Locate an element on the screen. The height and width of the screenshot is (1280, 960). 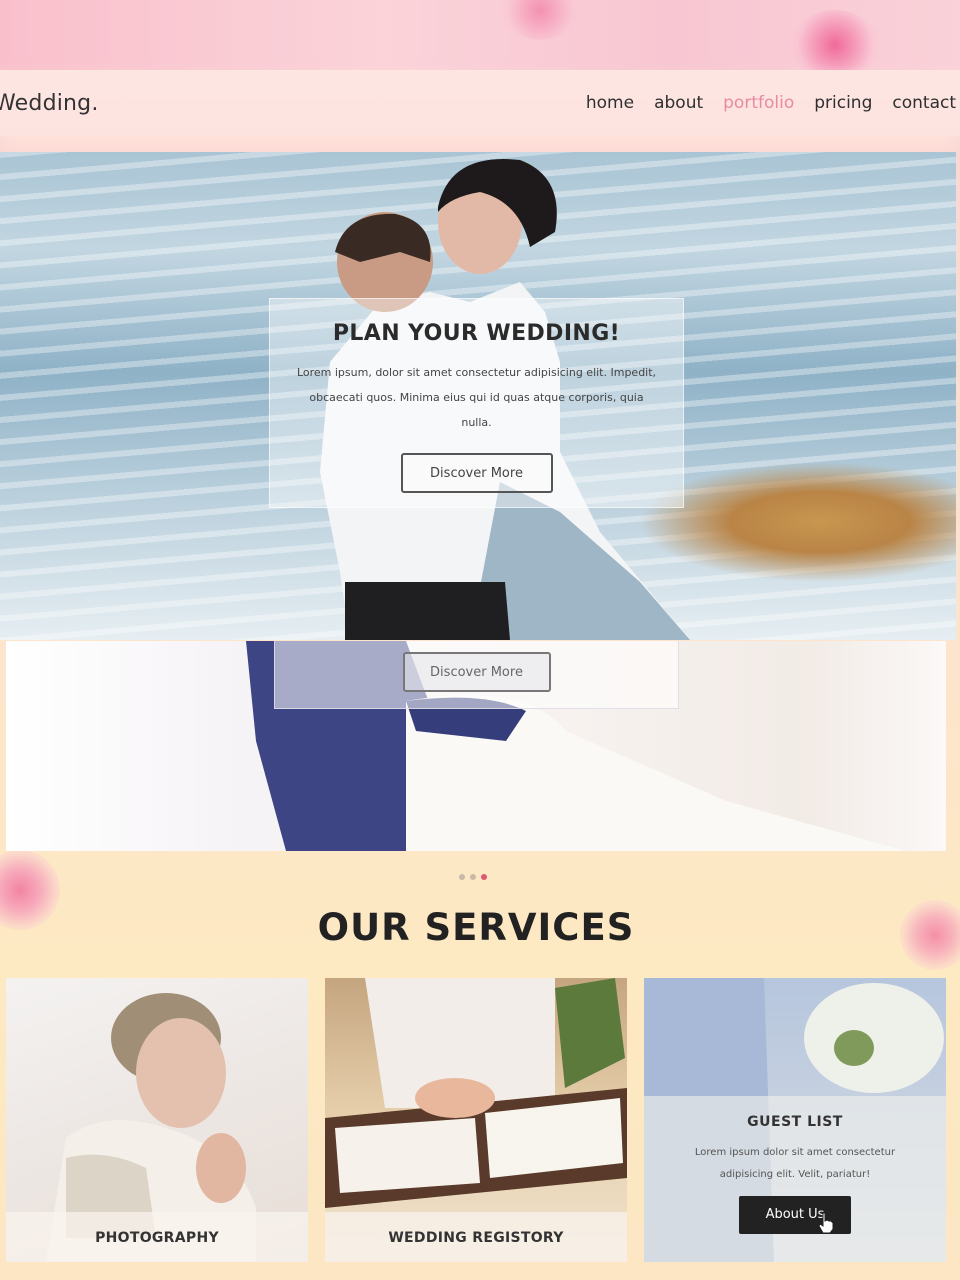
about-us-label: About Us is located at coordinates (795, 1214).